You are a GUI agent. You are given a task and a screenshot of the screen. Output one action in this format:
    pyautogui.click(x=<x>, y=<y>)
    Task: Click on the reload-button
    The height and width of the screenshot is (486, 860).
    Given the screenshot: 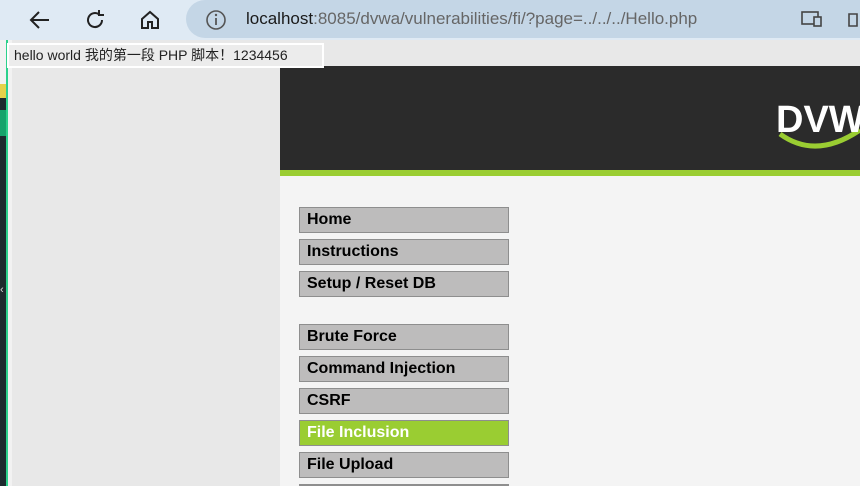 What is the action you would take?
    pyautogui.click(x=95, y=20)
    